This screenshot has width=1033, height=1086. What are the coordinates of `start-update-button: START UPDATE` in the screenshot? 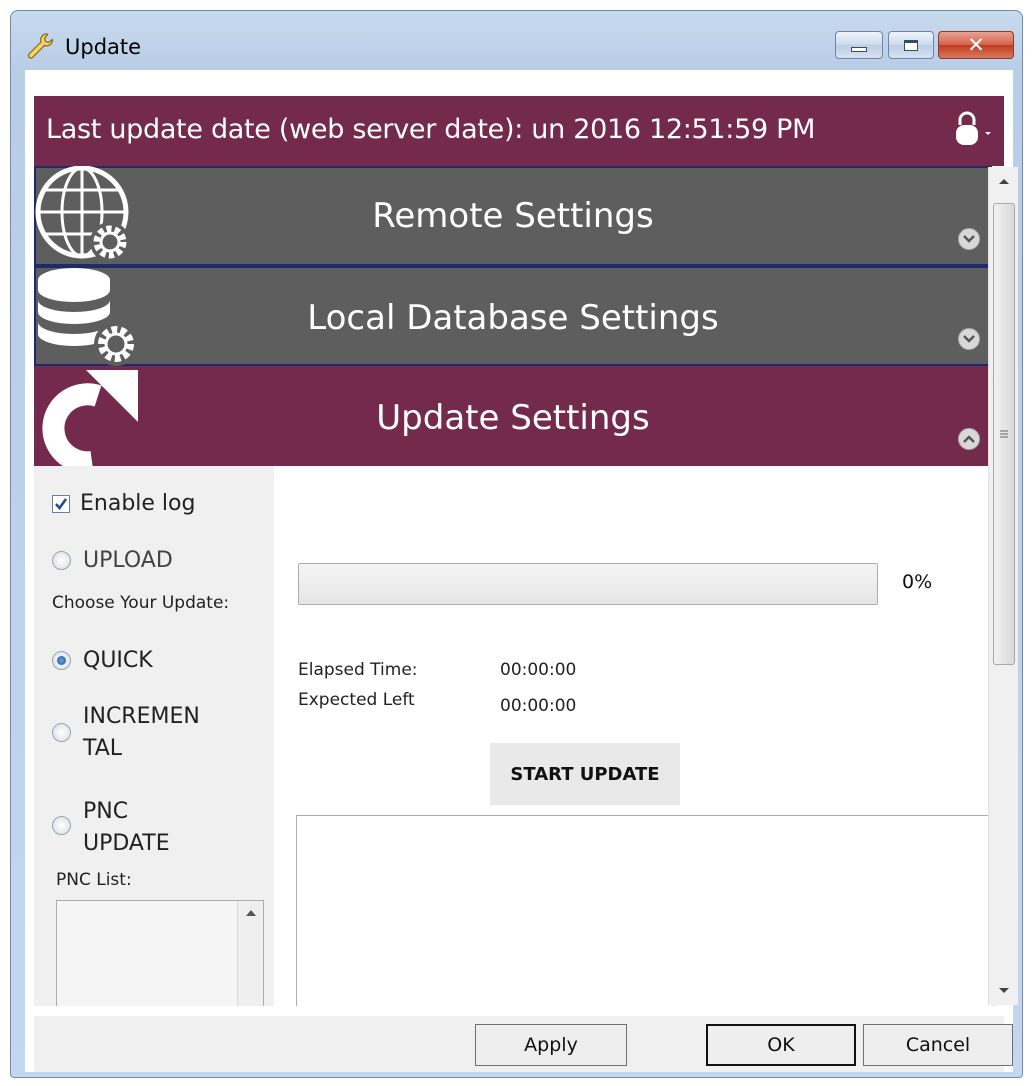 It's located at (585, 774).